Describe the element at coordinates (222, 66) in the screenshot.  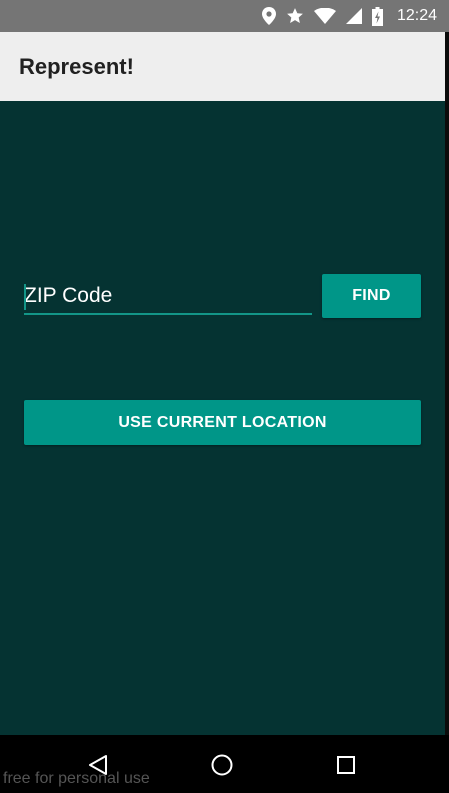
I see `app-bar: Represent!` at that location.